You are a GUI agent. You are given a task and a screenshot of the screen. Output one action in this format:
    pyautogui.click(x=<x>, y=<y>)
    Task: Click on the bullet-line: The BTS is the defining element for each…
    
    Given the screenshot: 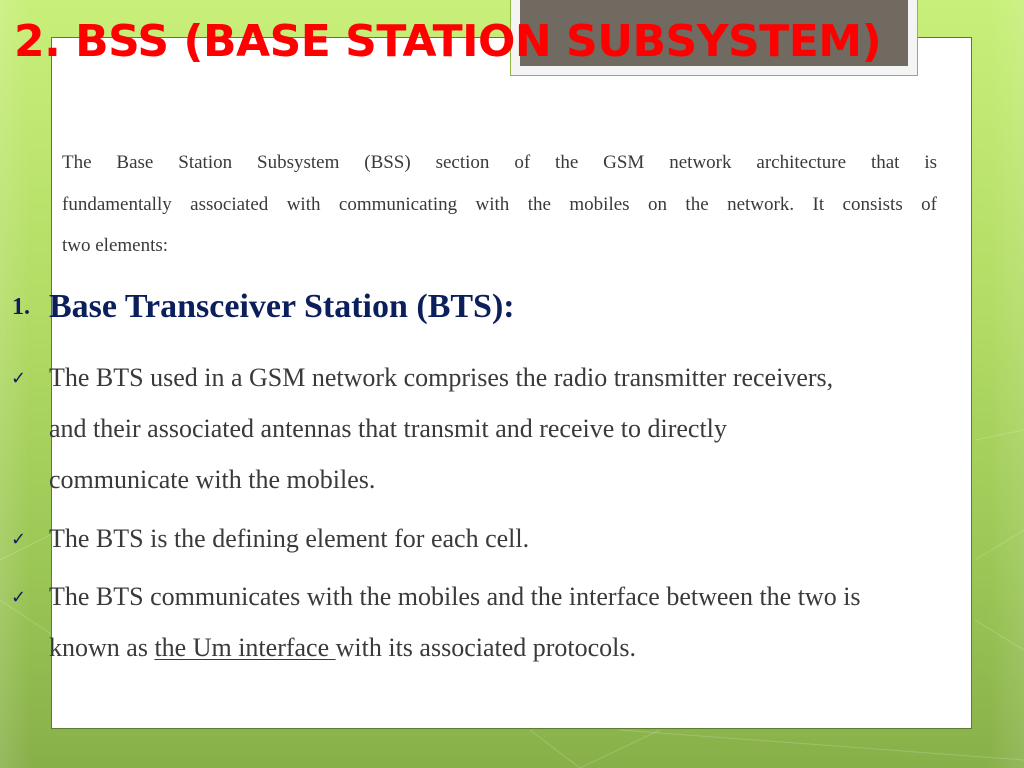 What is the action you would take?
    pyautogui.click(x=289, y=538)
    